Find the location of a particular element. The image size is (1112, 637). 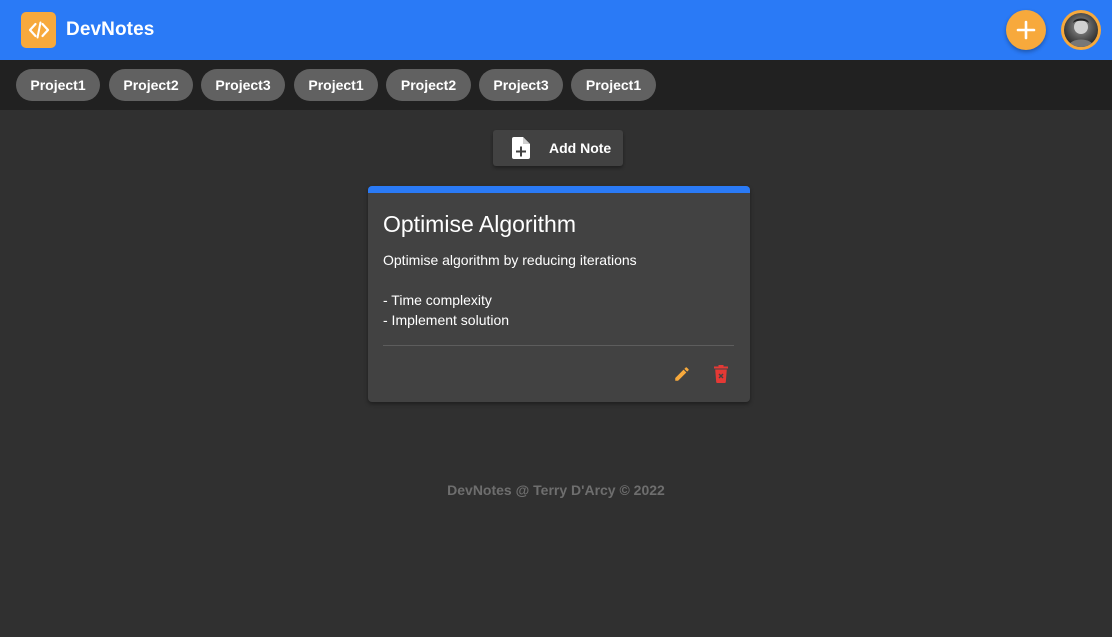

note-divider is located at coordinates (558, 345).